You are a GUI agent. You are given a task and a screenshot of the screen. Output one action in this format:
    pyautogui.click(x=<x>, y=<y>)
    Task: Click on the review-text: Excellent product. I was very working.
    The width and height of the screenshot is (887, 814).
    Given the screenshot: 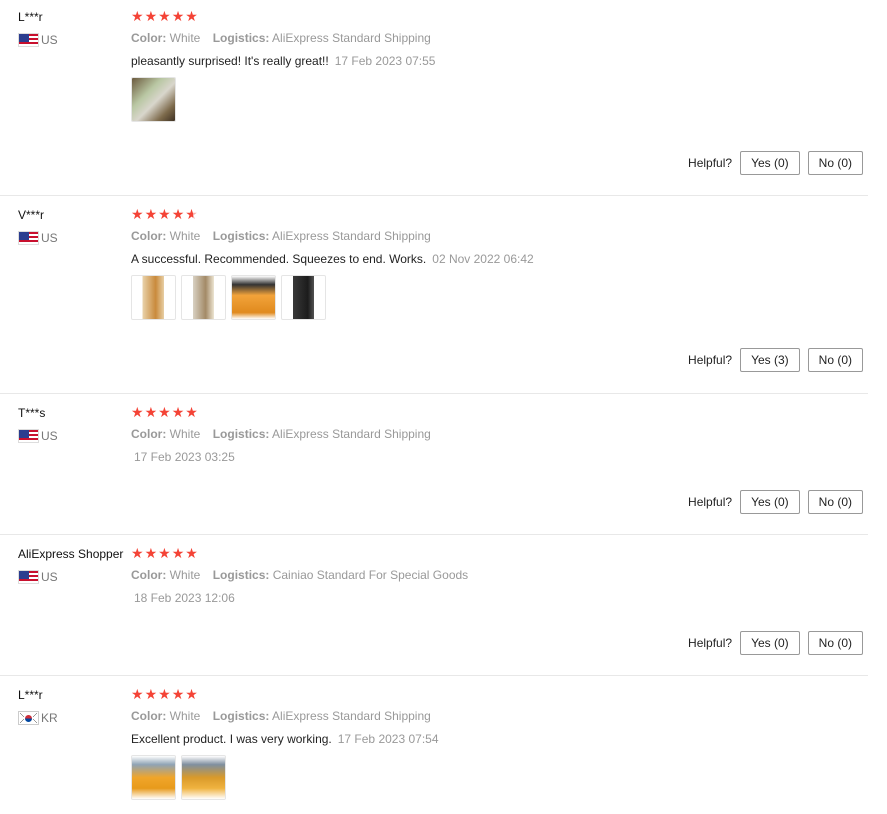 What is the action you would take?
    pyautogui.click(x=231, y=739)
    